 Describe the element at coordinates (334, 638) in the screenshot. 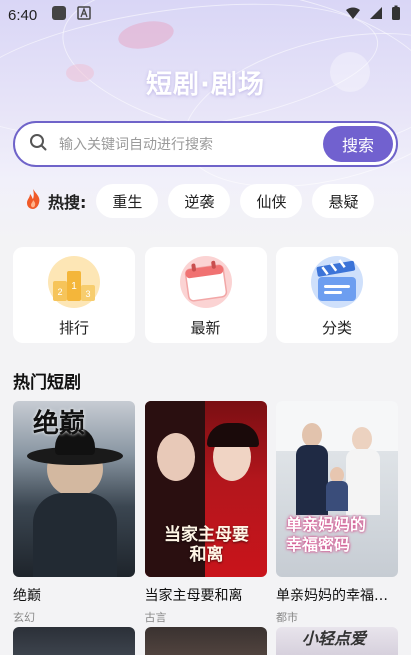

I see `poster-title: 小轻点爱` at that location.